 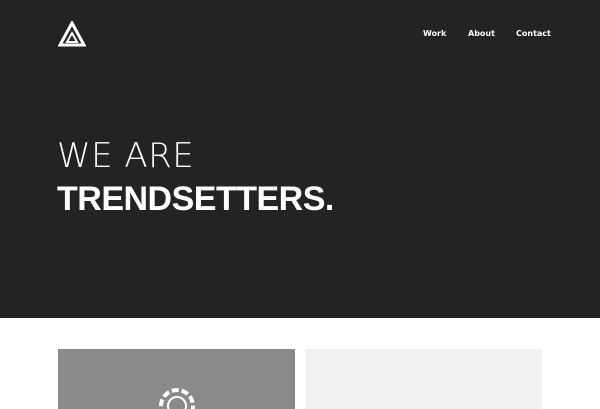 I want to click on nav-link-about: About, so click(x=481, y=34).